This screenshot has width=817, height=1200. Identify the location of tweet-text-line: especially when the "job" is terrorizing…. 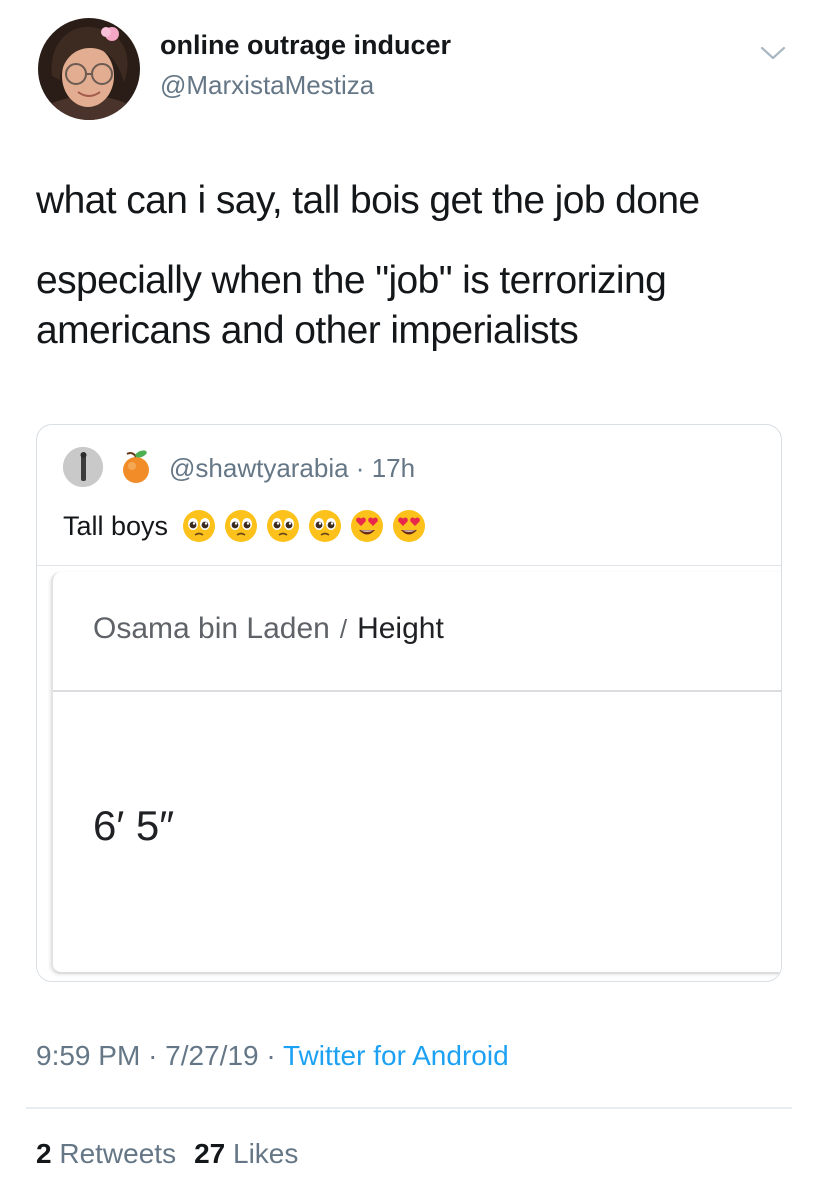
(351, 305).